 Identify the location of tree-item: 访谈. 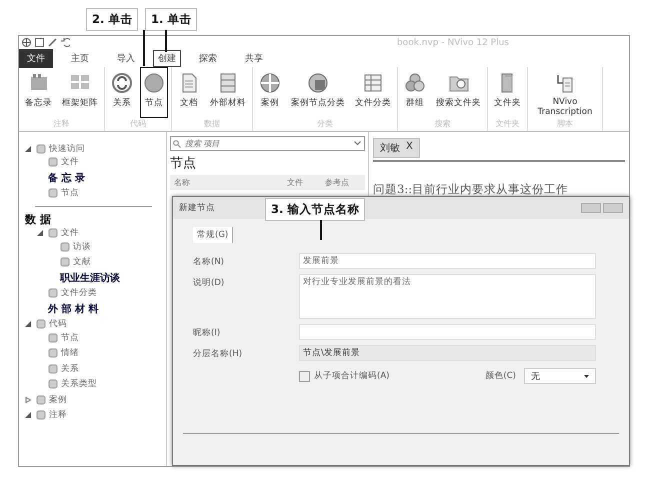
(82, 246).